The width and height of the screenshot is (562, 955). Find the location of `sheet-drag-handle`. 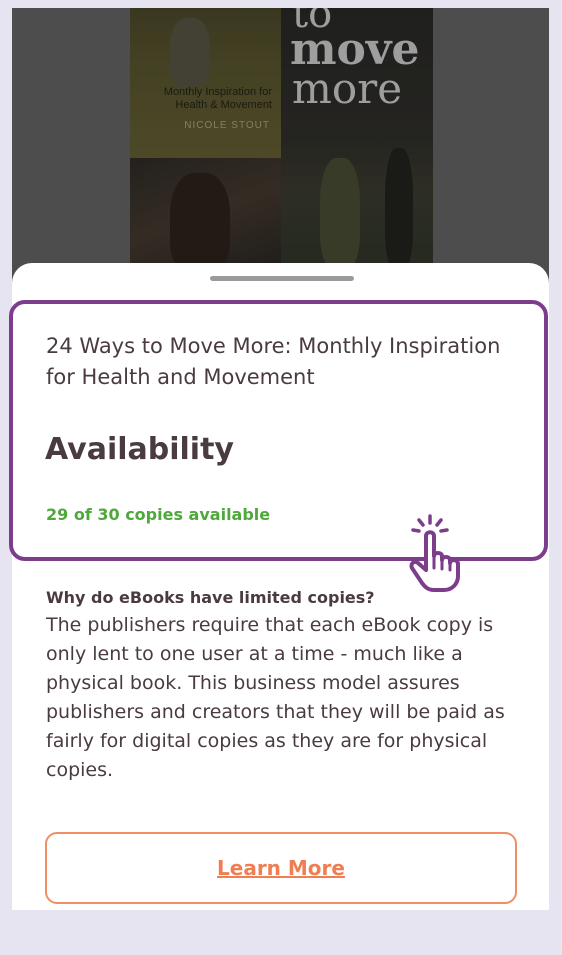

sheet-drag-handle is located at coordinates (282, 278).